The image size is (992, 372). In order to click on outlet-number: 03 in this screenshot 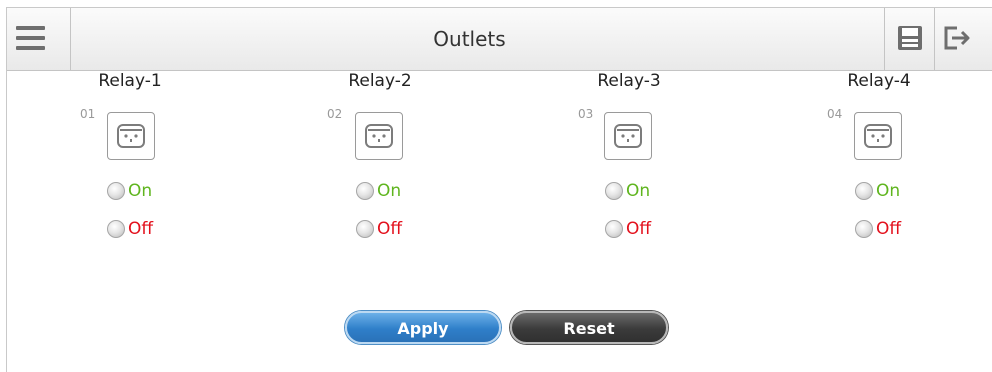, I will do `click(586, 114)`.